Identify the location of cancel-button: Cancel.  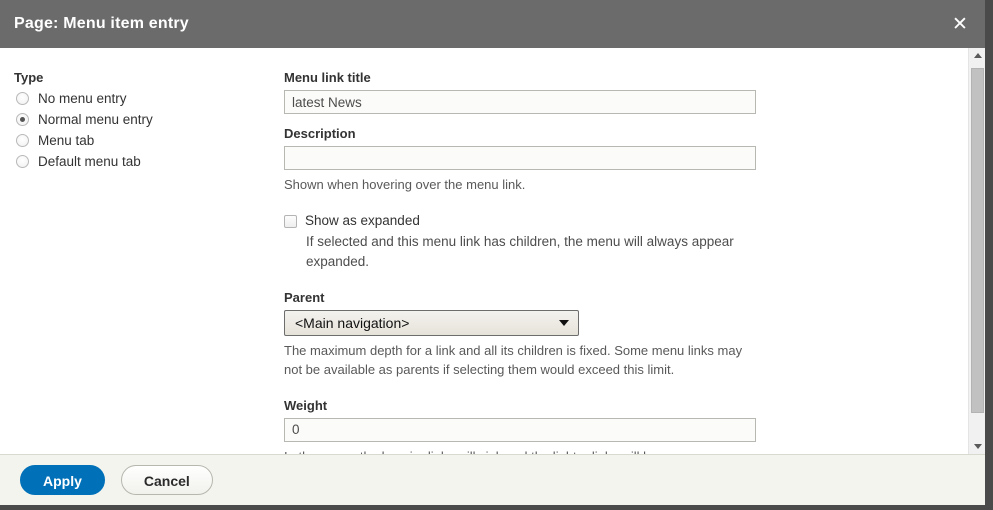
(166, 480).